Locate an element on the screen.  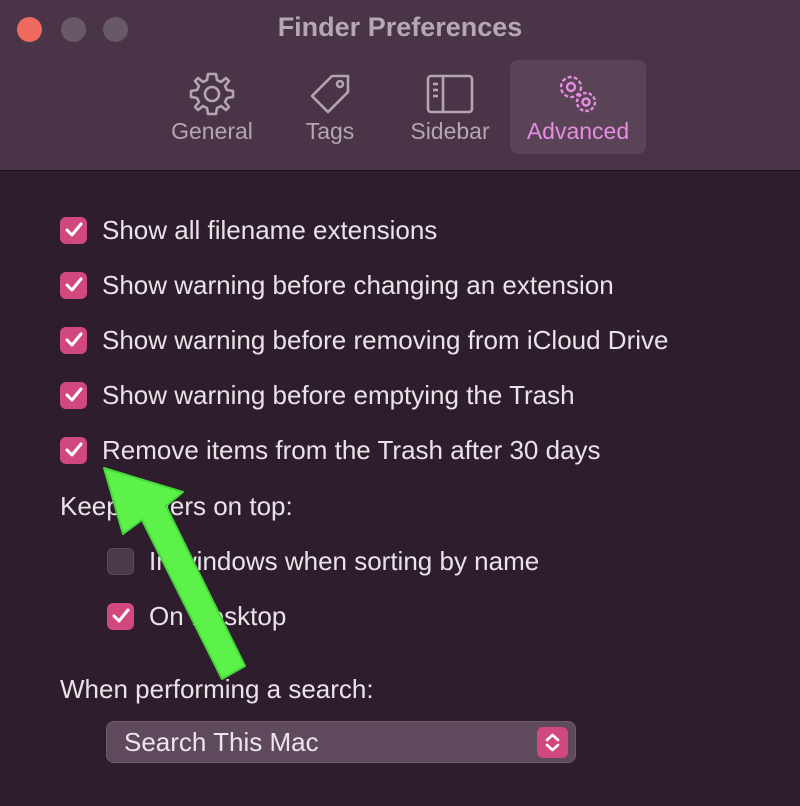
tab-tags: Tags is located at coordinates (330, 107).